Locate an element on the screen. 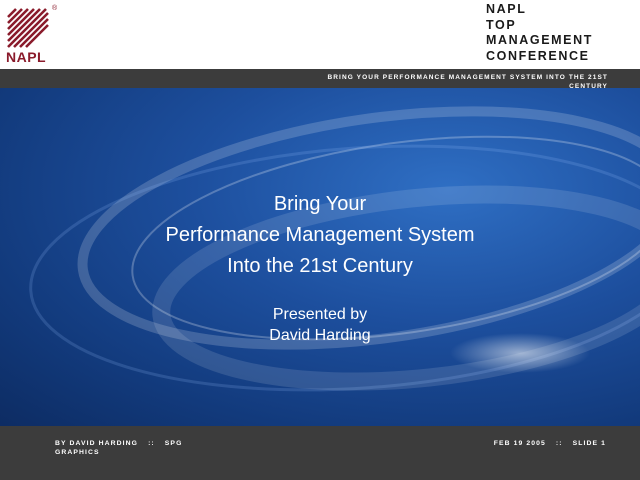  presenter-name: David Harding is located at coordinates (320, 335).